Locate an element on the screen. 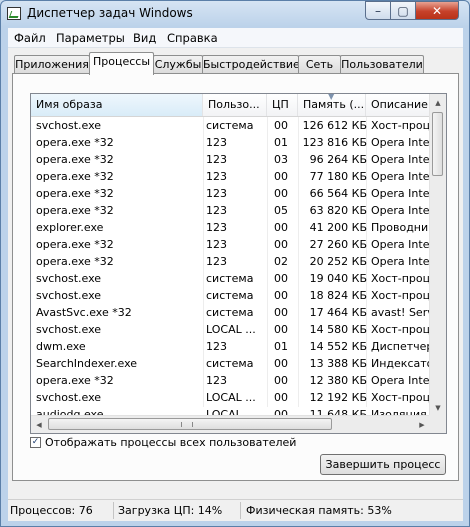 The width and height of the screenshot is (470, 527). process-row: explorer.exe 123 00 41 200 КБ Проводник is located at coordinates (231, 227).